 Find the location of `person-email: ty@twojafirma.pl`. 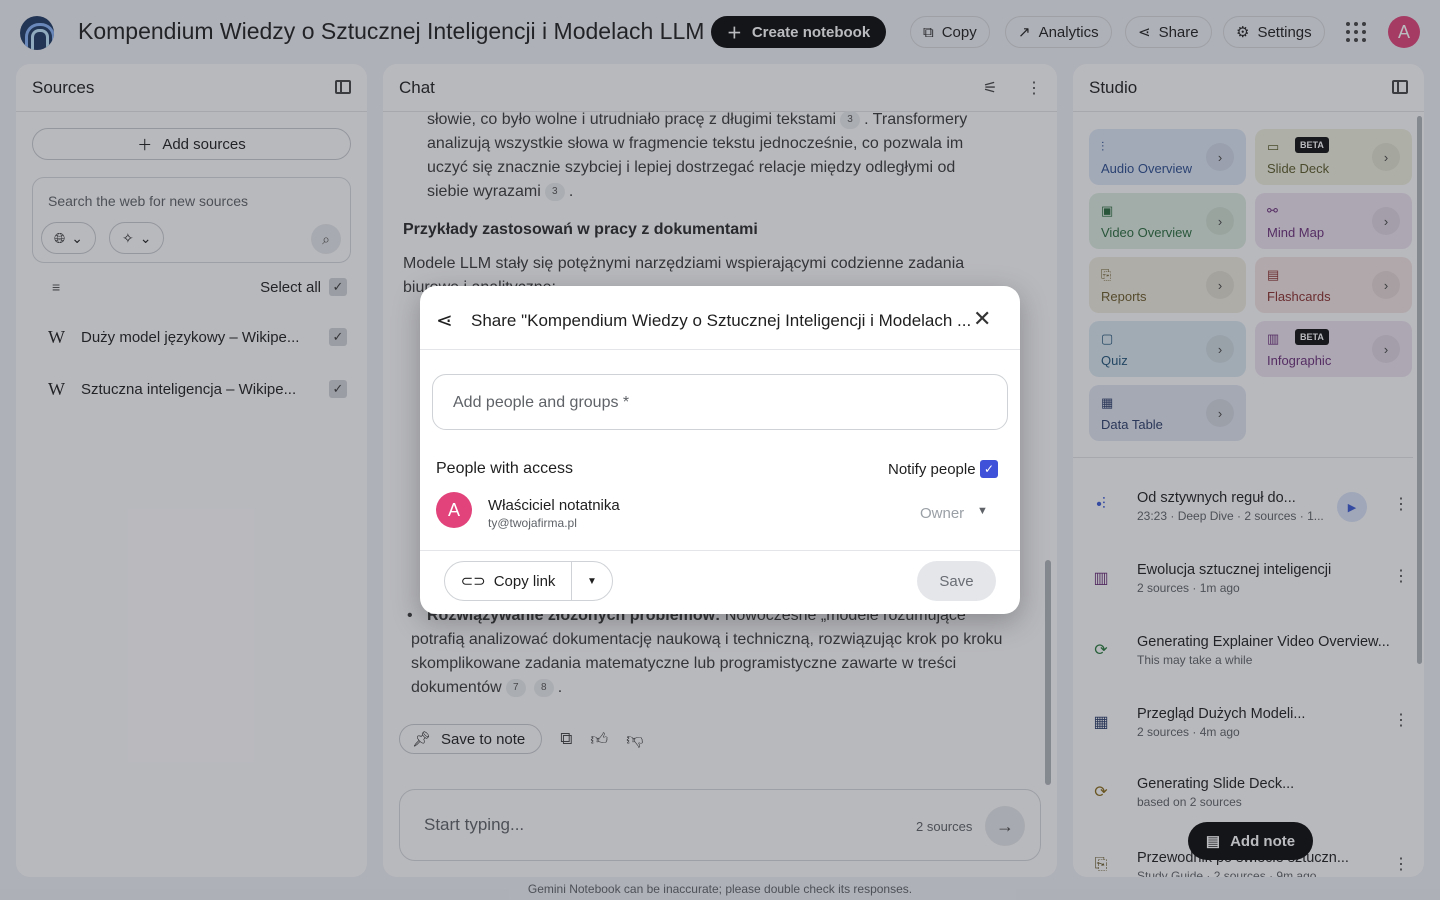

person-email: ty@twojafirma.pl is located at coordinates (532, 523).